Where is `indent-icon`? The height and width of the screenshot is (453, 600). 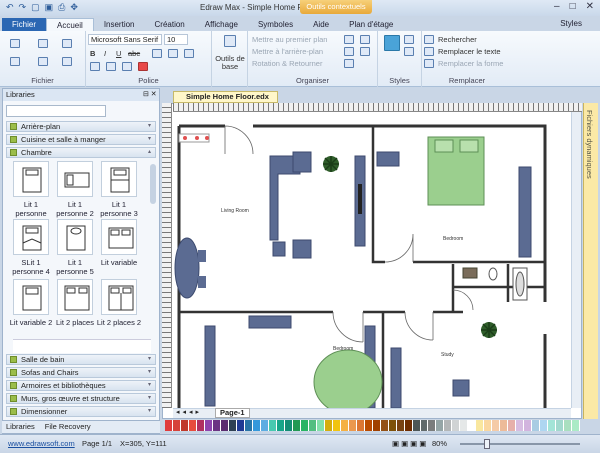 indent-icon is located at coordinates (111, 66).